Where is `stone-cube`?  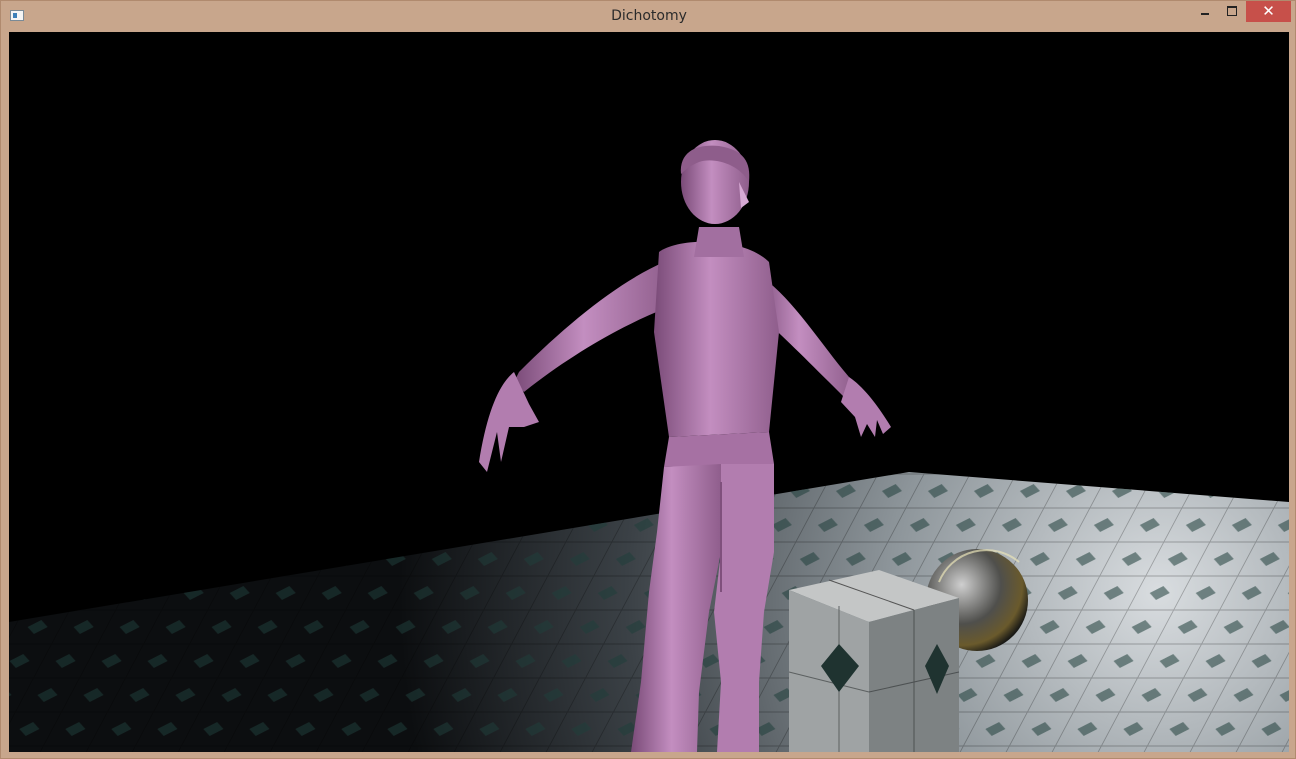 stone-cube is located at coordinates (874, 661).